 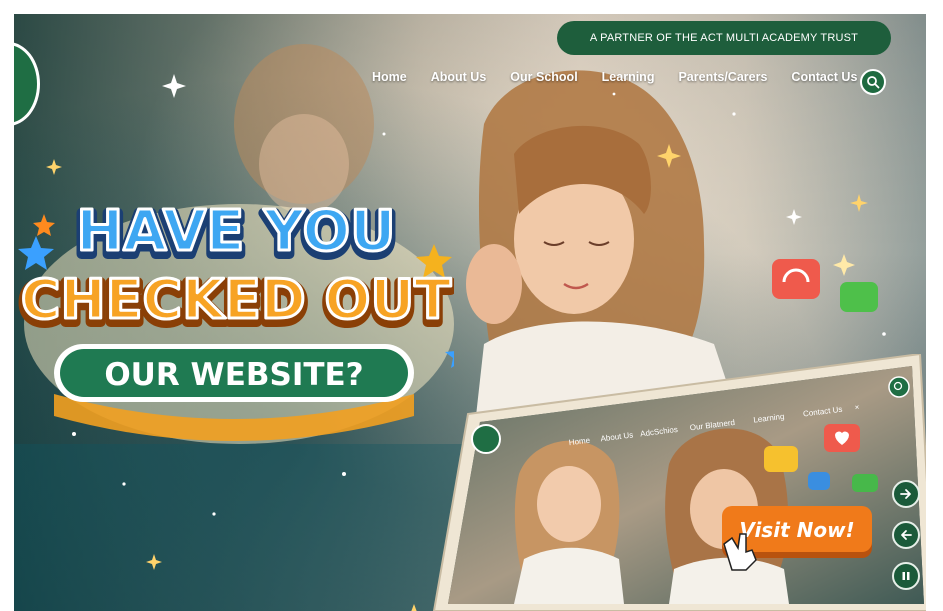 I want to click on partner-banner: A PARTNER OF THE ACT MULTI ACADEMY TRUST, so click(x=724, y=38).